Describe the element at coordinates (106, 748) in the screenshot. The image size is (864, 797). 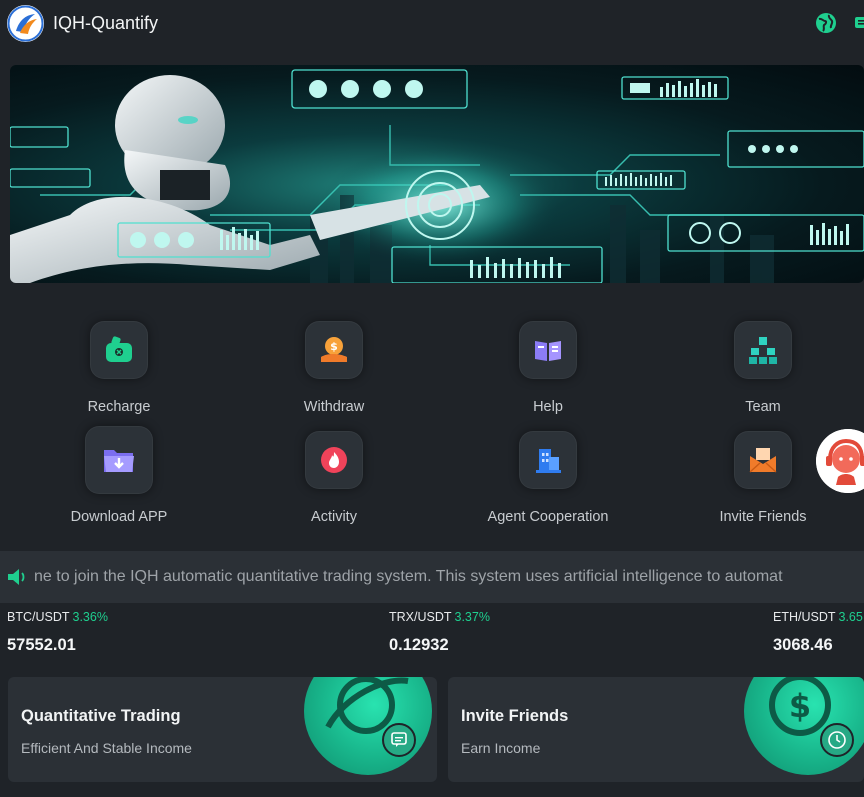
I see `card-subtitle: Efficient And Stable Income` at that location.